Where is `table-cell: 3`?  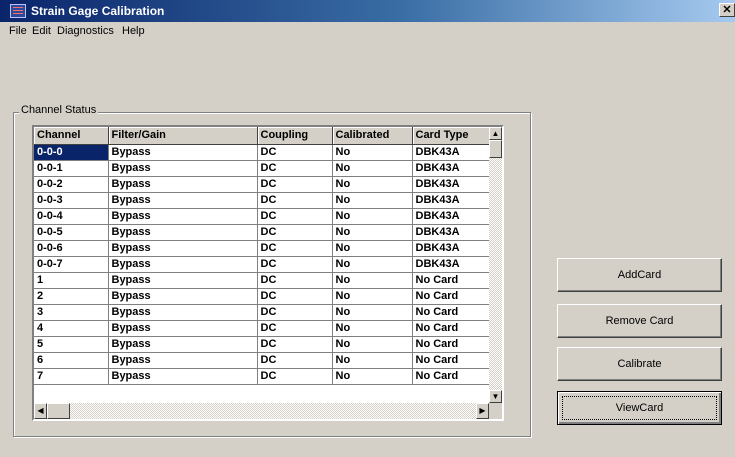
table-cell: 3 is located at coordinates (71, 312).